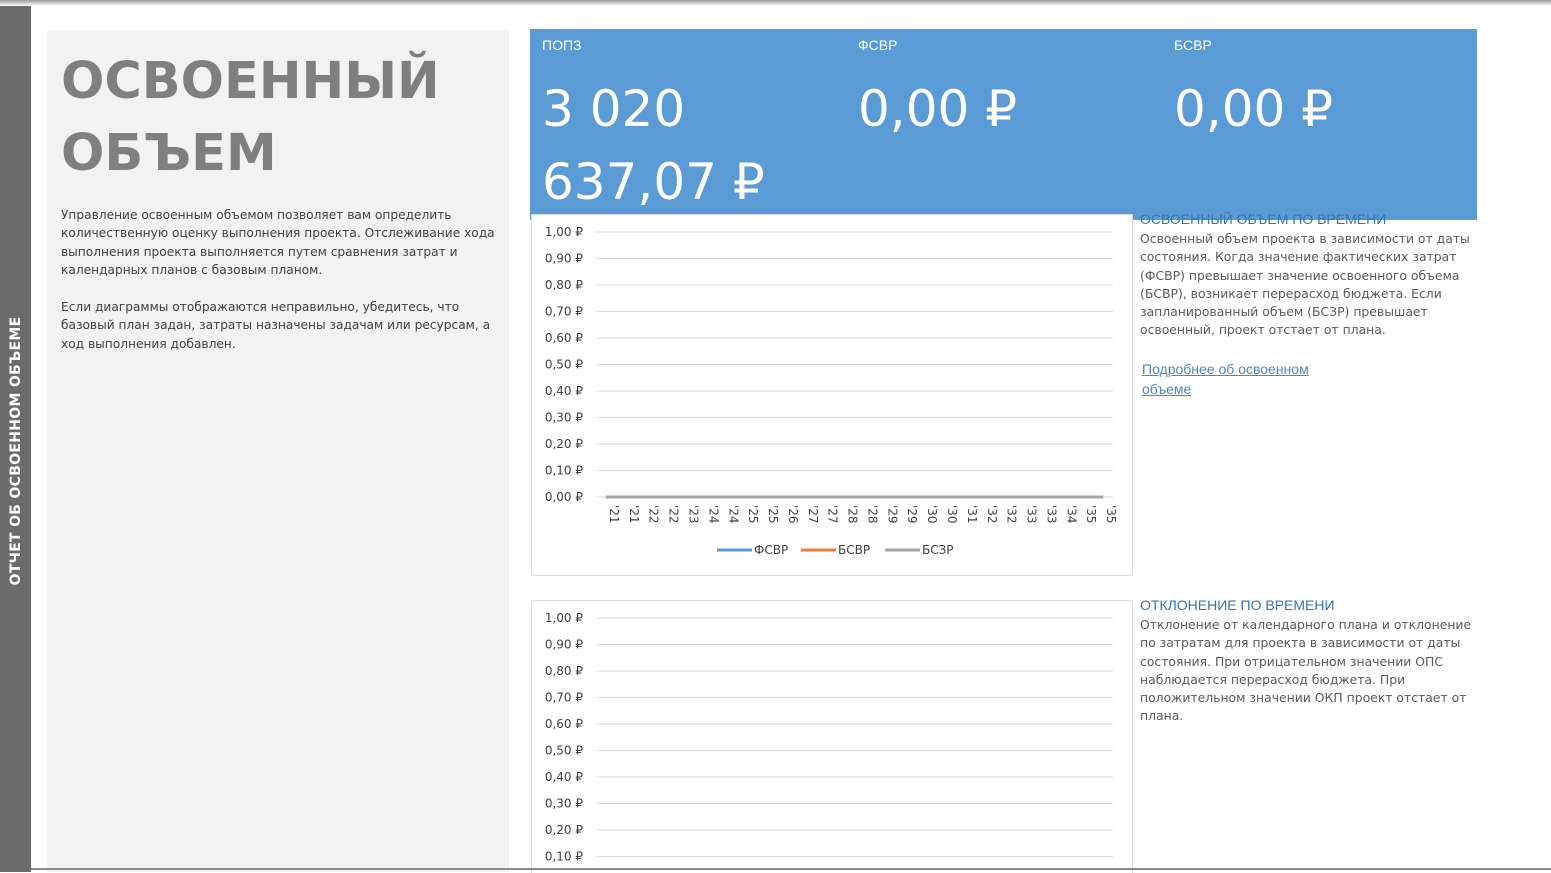 The image size is (1551, 873). I want to click on side-tab-label: ОТЧЕТ ОБ ОСВОЕННОМ ОБЪЕМЕ, so click(16, 451).